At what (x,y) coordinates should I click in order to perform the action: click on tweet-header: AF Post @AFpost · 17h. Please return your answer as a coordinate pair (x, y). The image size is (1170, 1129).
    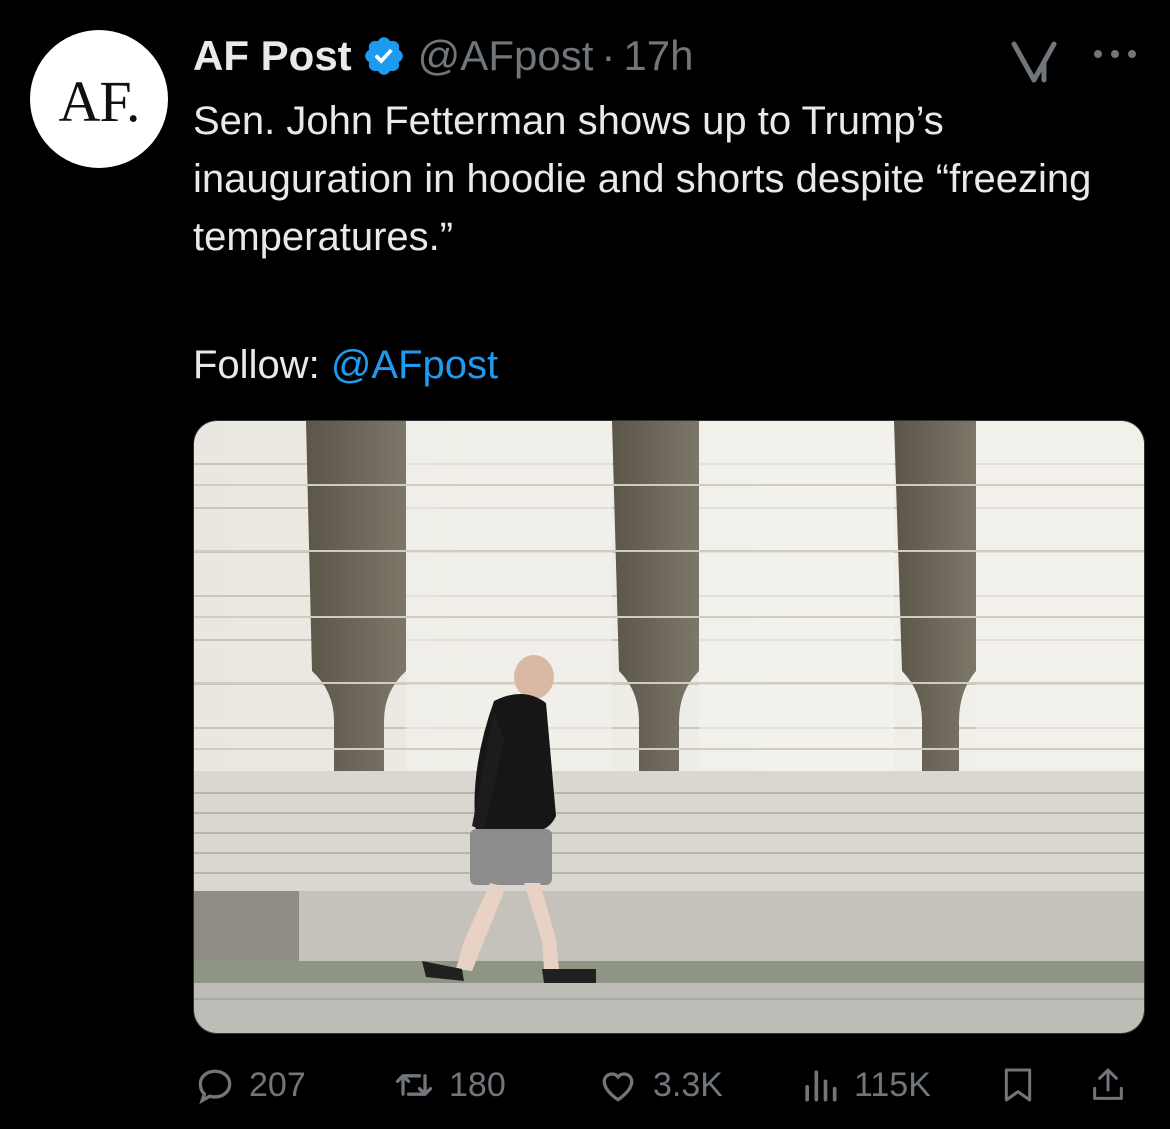
    Looking at the image, I should click on (443, 56).